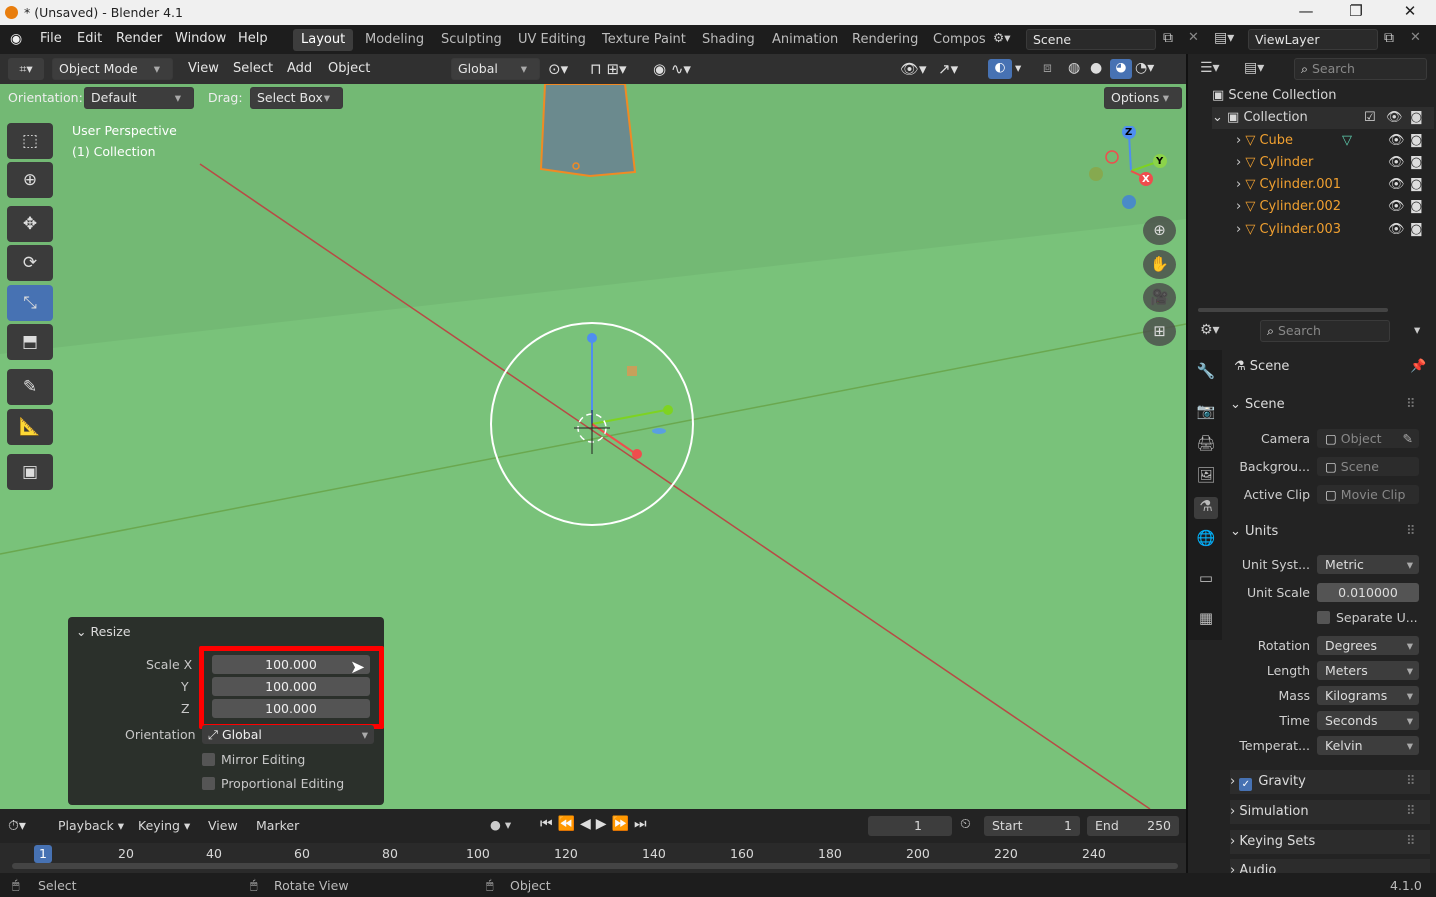 This screenshot has height=897, width=1436. Describe the element at coordinates (30, 263) in the screenshot. I see `rotate-icon: ⟳` at that location.